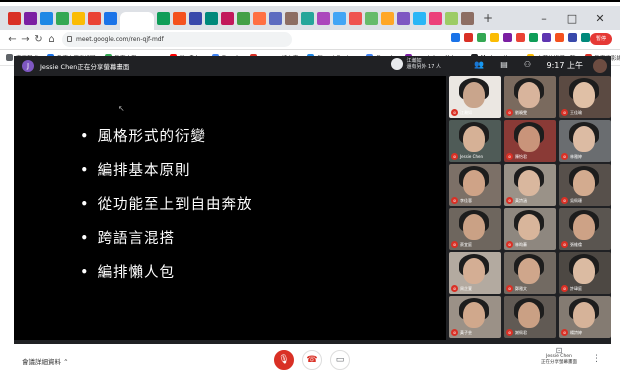 This screenshot has height=380, width=620. Describe the element at coordinates (488, 18) in the screenshot. I see `new-tab-button: +` at that location.